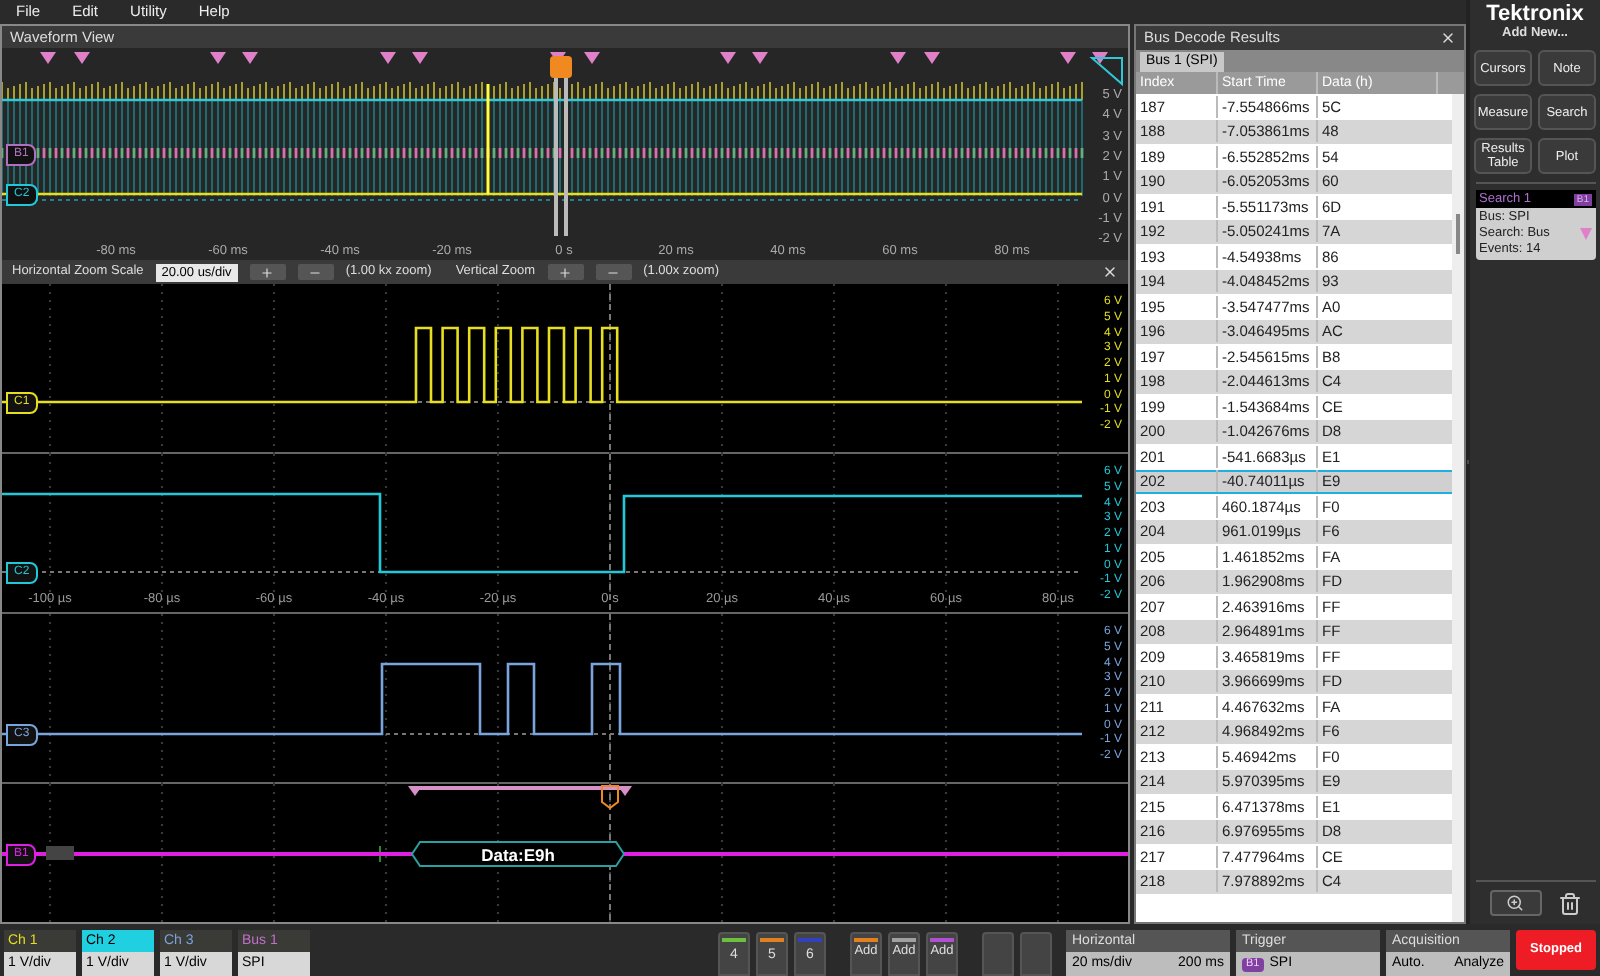 The image size is (1600, 976). Describe the element at coordinates (561, 146) in the screenshot. I see `trigger-position-marker` at that location.